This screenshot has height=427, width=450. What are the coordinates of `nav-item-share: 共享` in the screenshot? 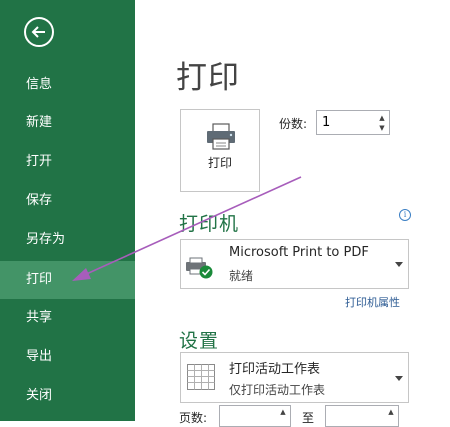 It's located at (67, 318).